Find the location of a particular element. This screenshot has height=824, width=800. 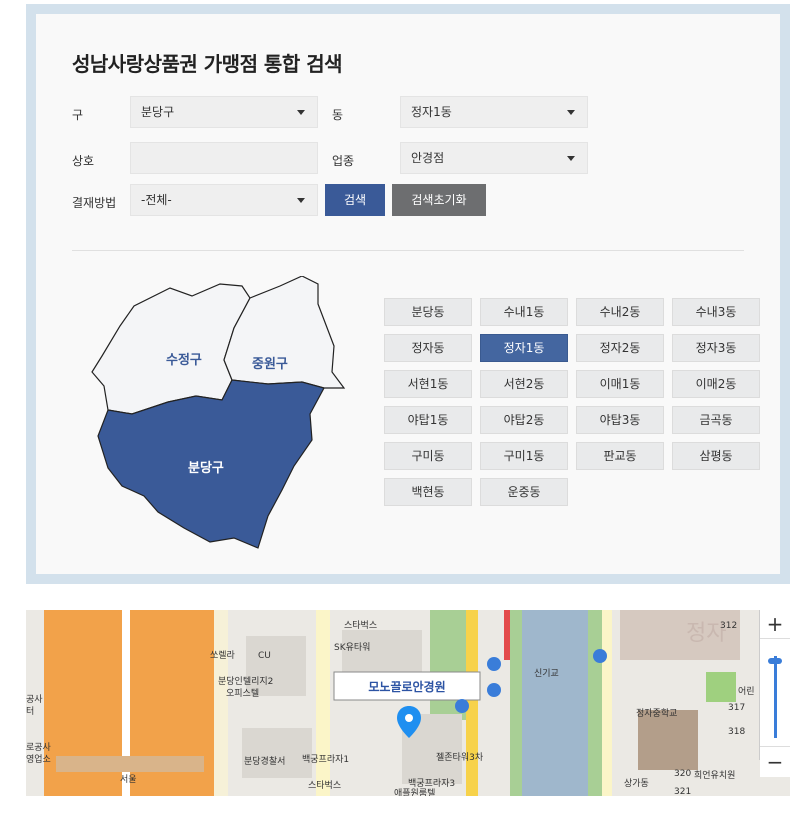

district-map: 수정구 중원구 분당구 is located at coordinates (217, 415).